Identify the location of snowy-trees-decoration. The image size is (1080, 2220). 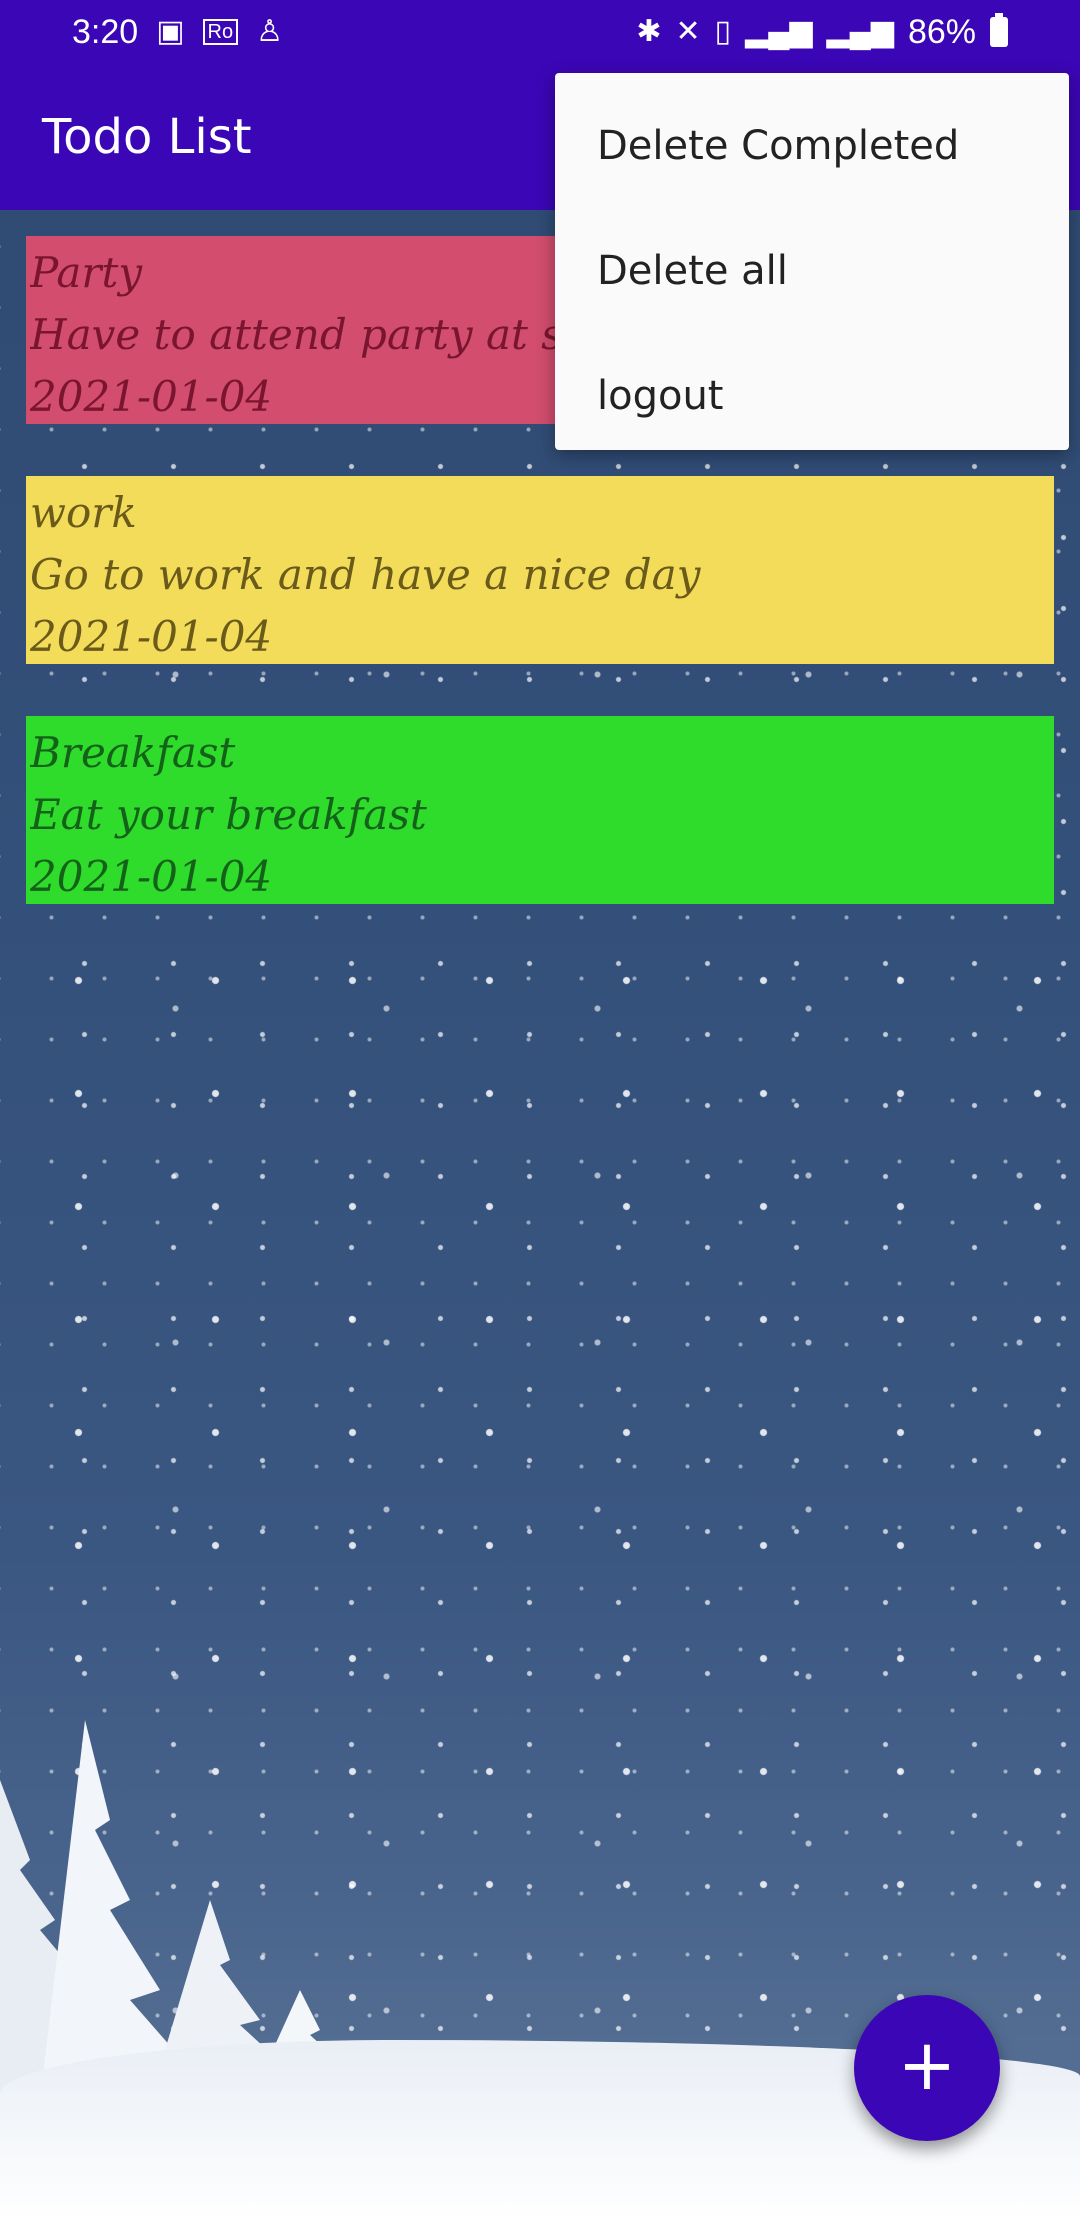
(210, 1910).